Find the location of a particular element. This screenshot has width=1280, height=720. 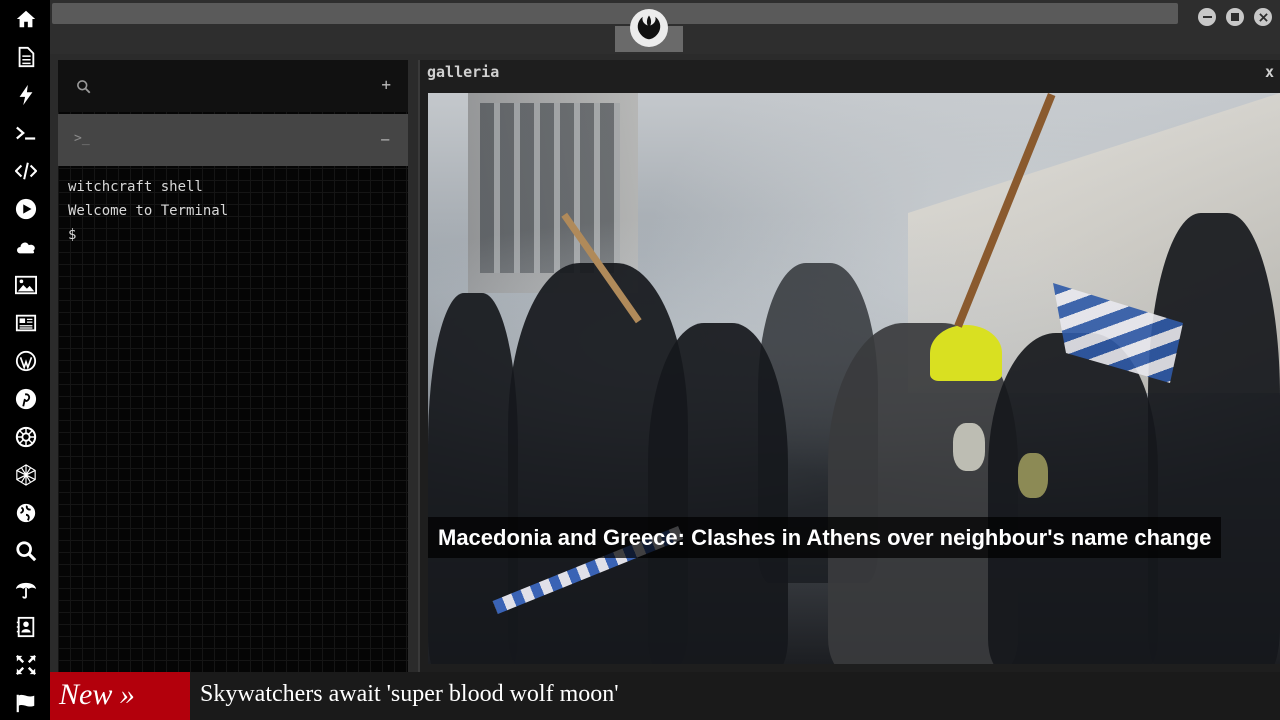

pinterest-icon is located at coordinates (26, 399).